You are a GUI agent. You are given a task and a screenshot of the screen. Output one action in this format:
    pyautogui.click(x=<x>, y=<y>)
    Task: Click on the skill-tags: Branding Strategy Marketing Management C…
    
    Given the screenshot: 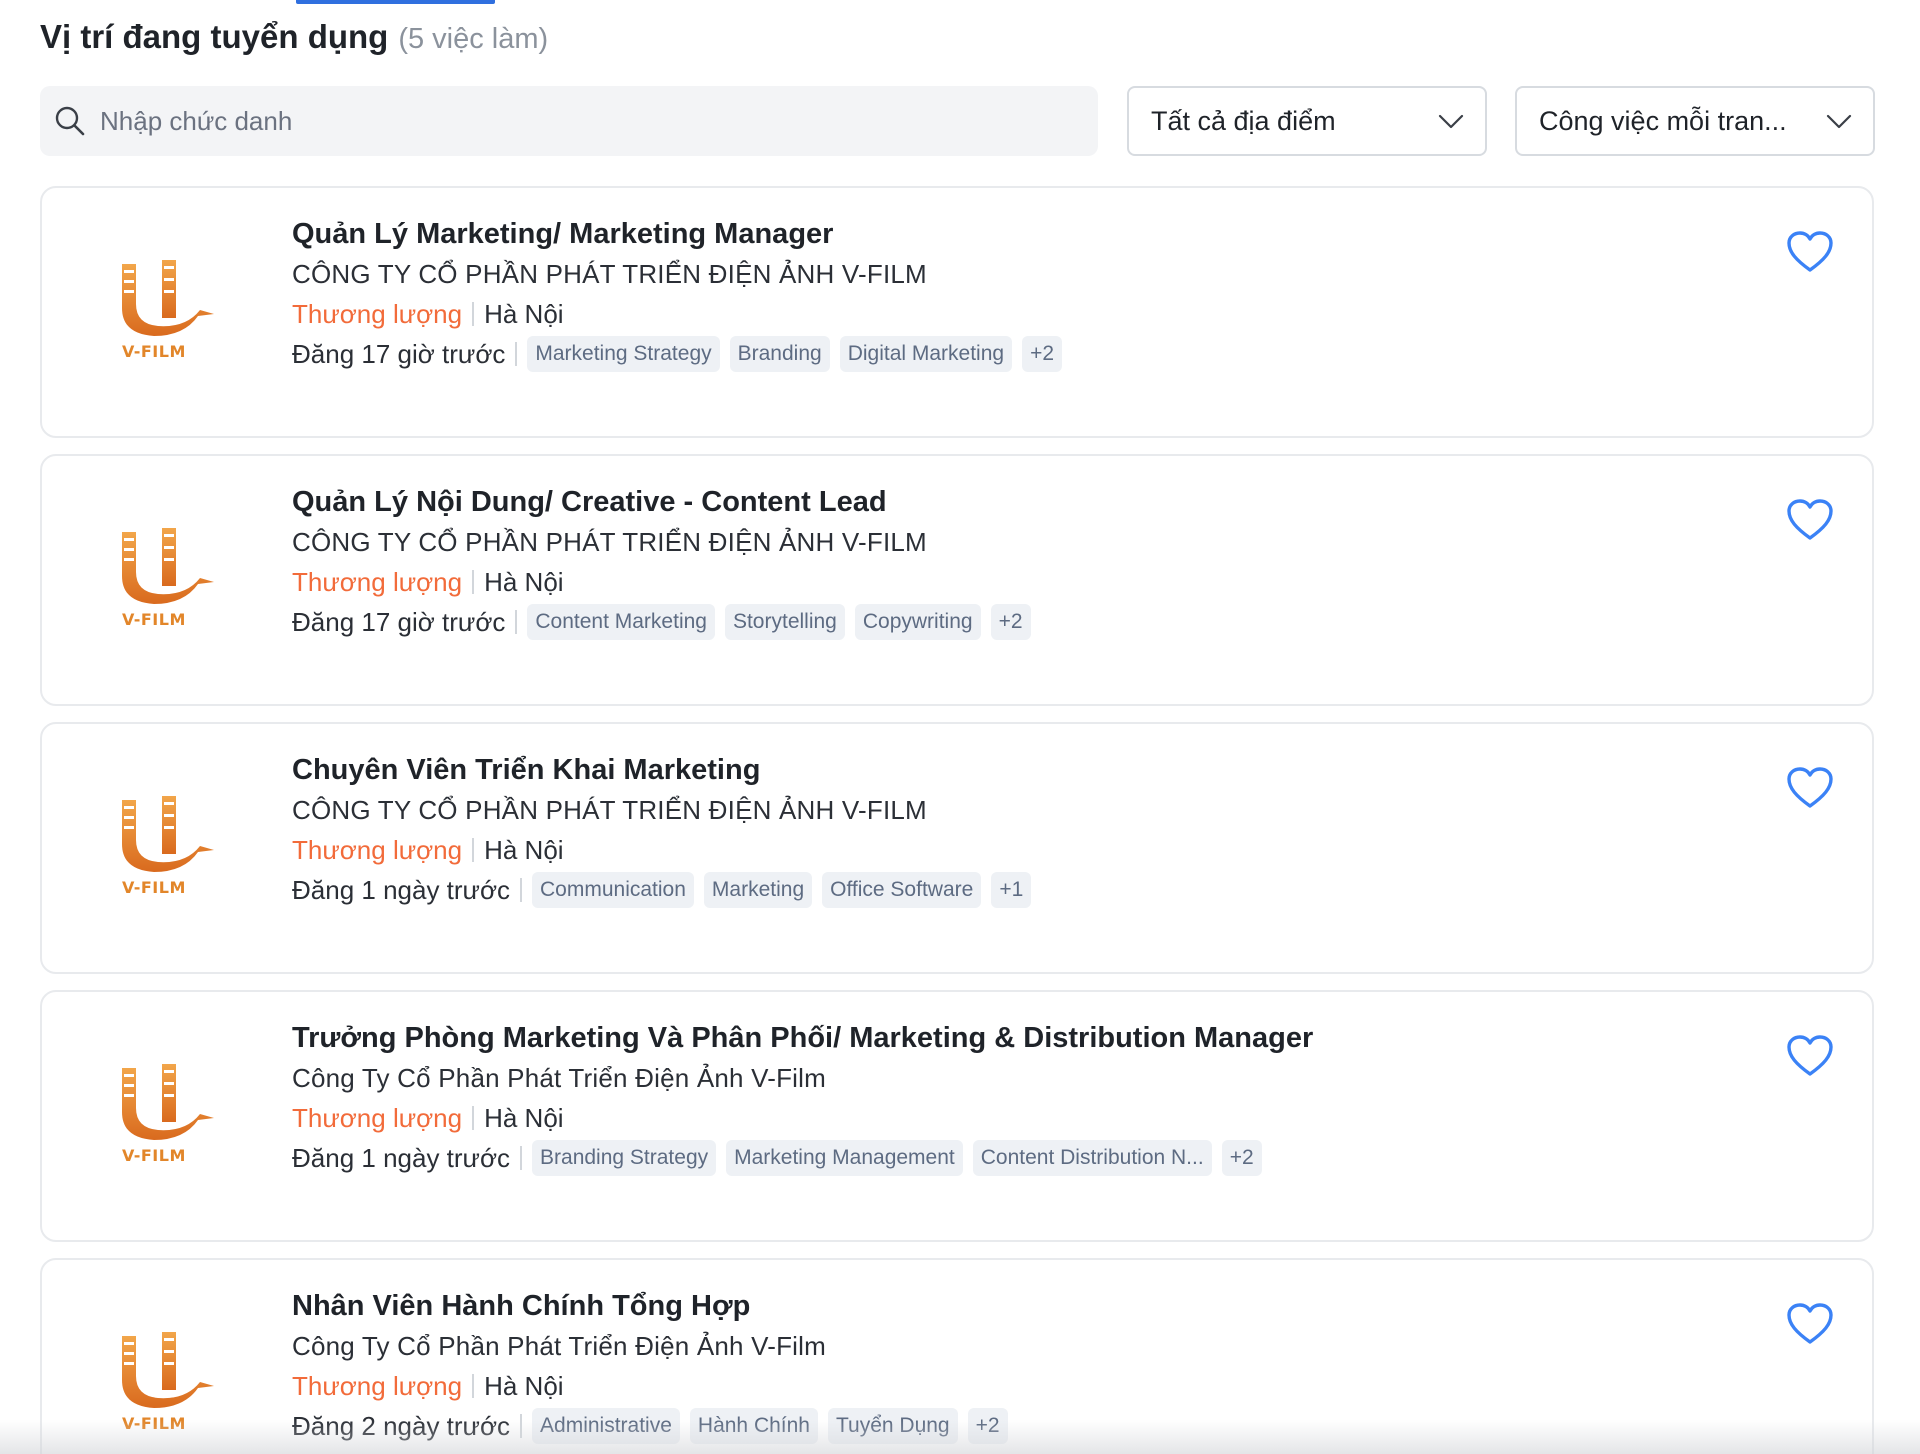 What is the action you would take?
    pyautogui.click(x=897, y=1158)
    